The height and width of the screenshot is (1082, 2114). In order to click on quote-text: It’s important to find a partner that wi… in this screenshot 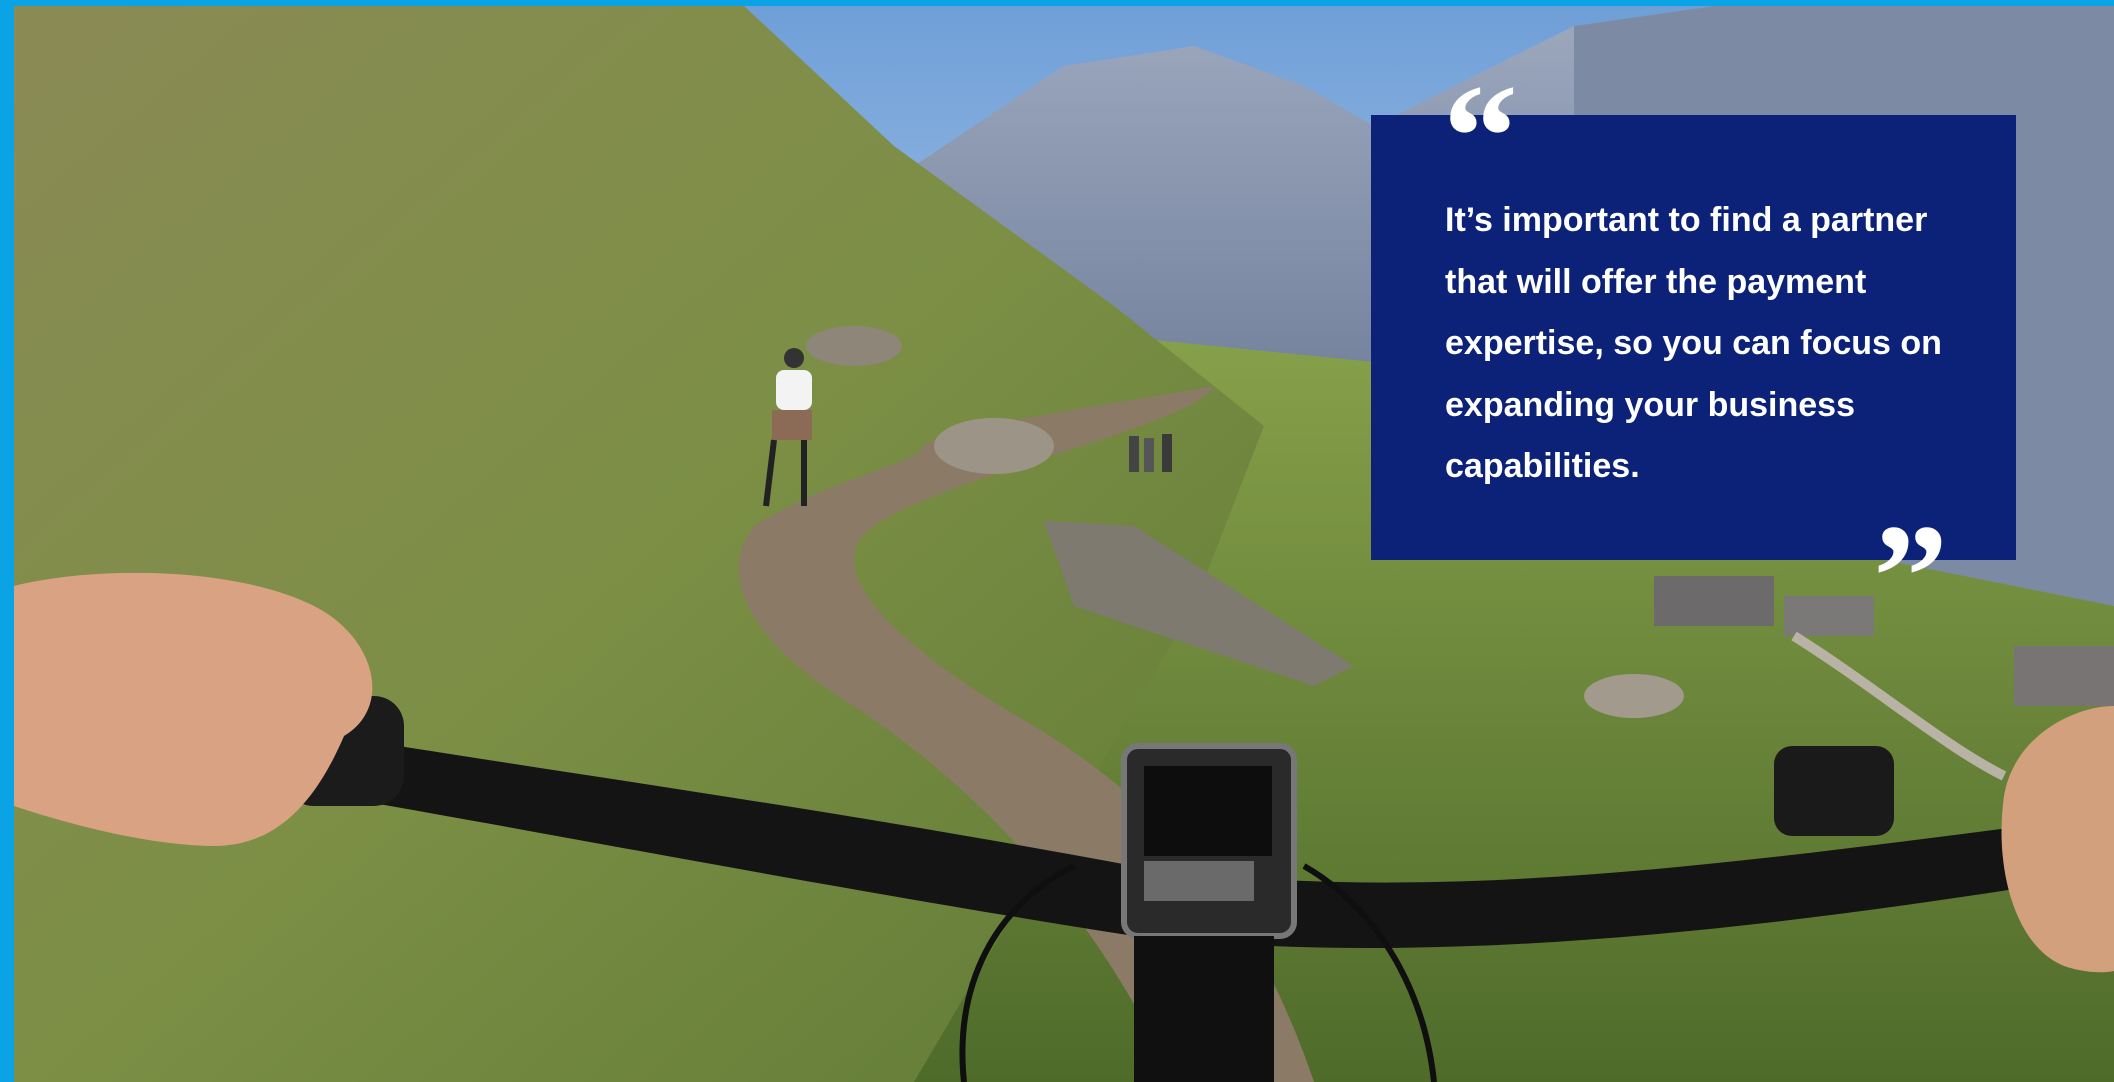, I will do `click(1693, 343)`.